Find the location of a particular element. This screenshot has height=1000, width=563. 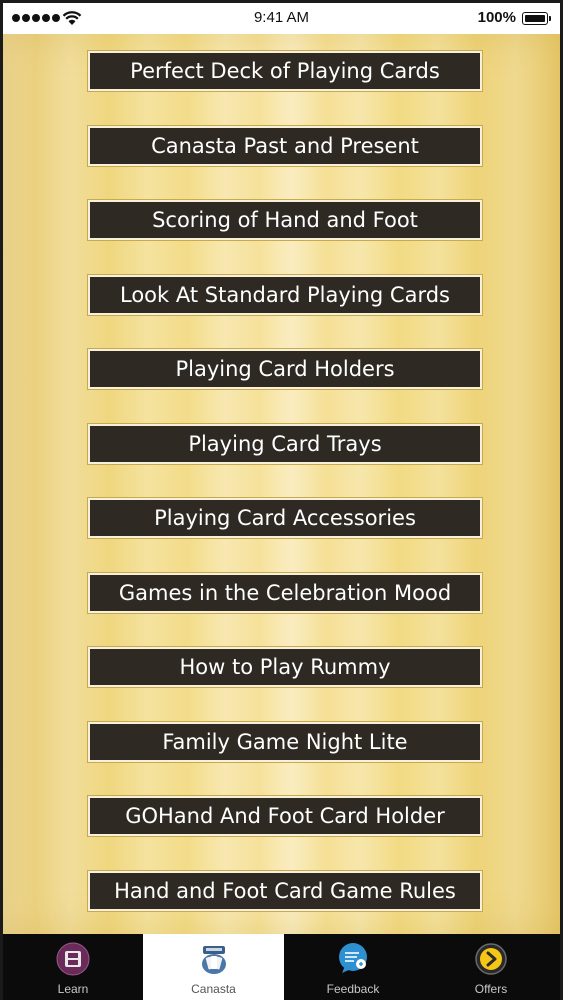

tab-offers: Offers is located at coordinates (491, 967).